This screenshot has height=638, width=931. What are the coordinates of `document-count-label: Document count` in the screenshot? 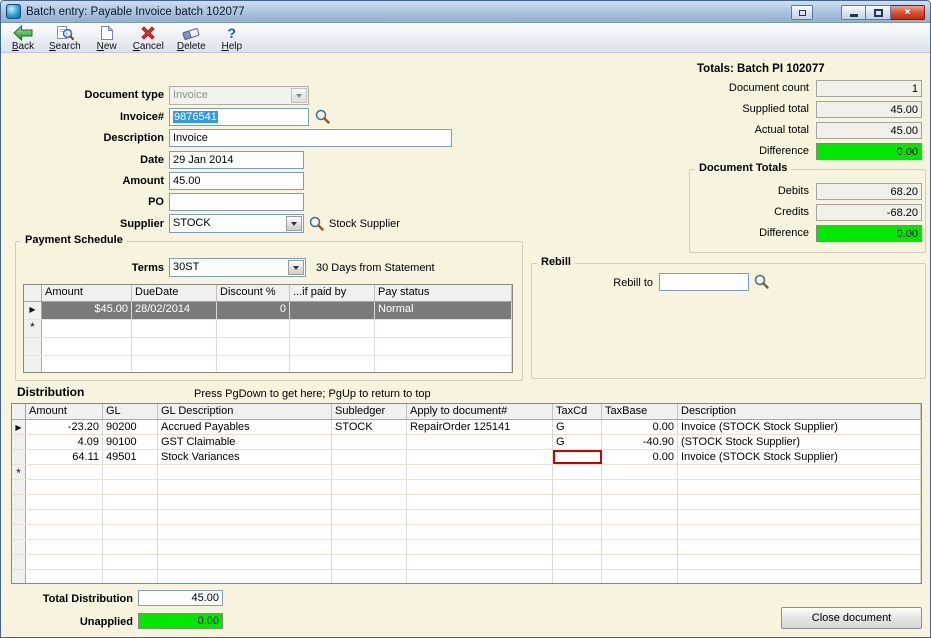 It's located at (768, 88).